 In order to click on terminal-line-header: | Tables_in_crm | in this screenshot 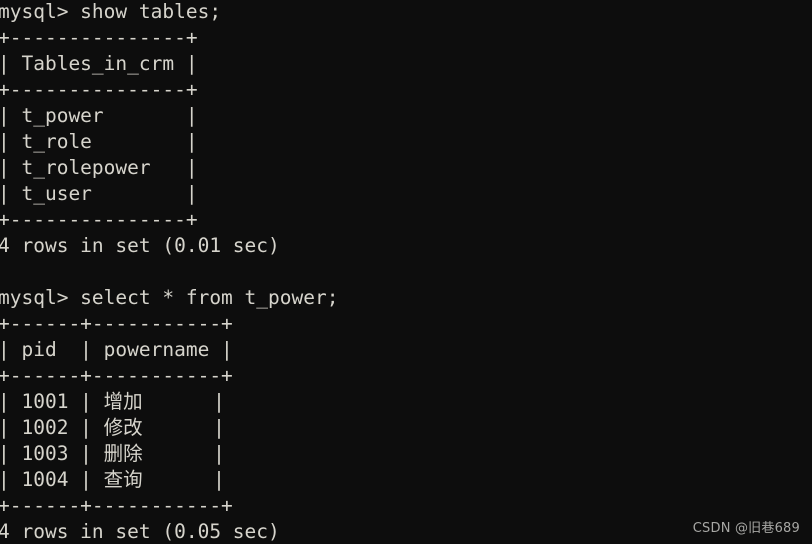, I will do `click(99, 63)`.